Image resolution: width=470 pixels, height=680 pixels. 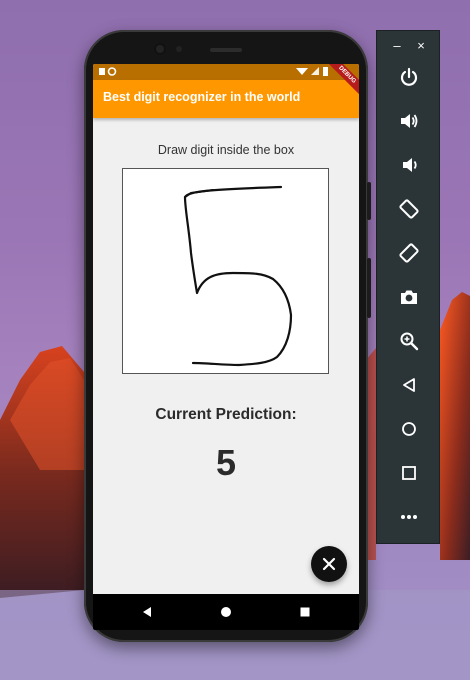 What do you see at coordinates (226, 50) in the screenshot?
I see `earpiece-speaker` at bounding box center [226, 50].